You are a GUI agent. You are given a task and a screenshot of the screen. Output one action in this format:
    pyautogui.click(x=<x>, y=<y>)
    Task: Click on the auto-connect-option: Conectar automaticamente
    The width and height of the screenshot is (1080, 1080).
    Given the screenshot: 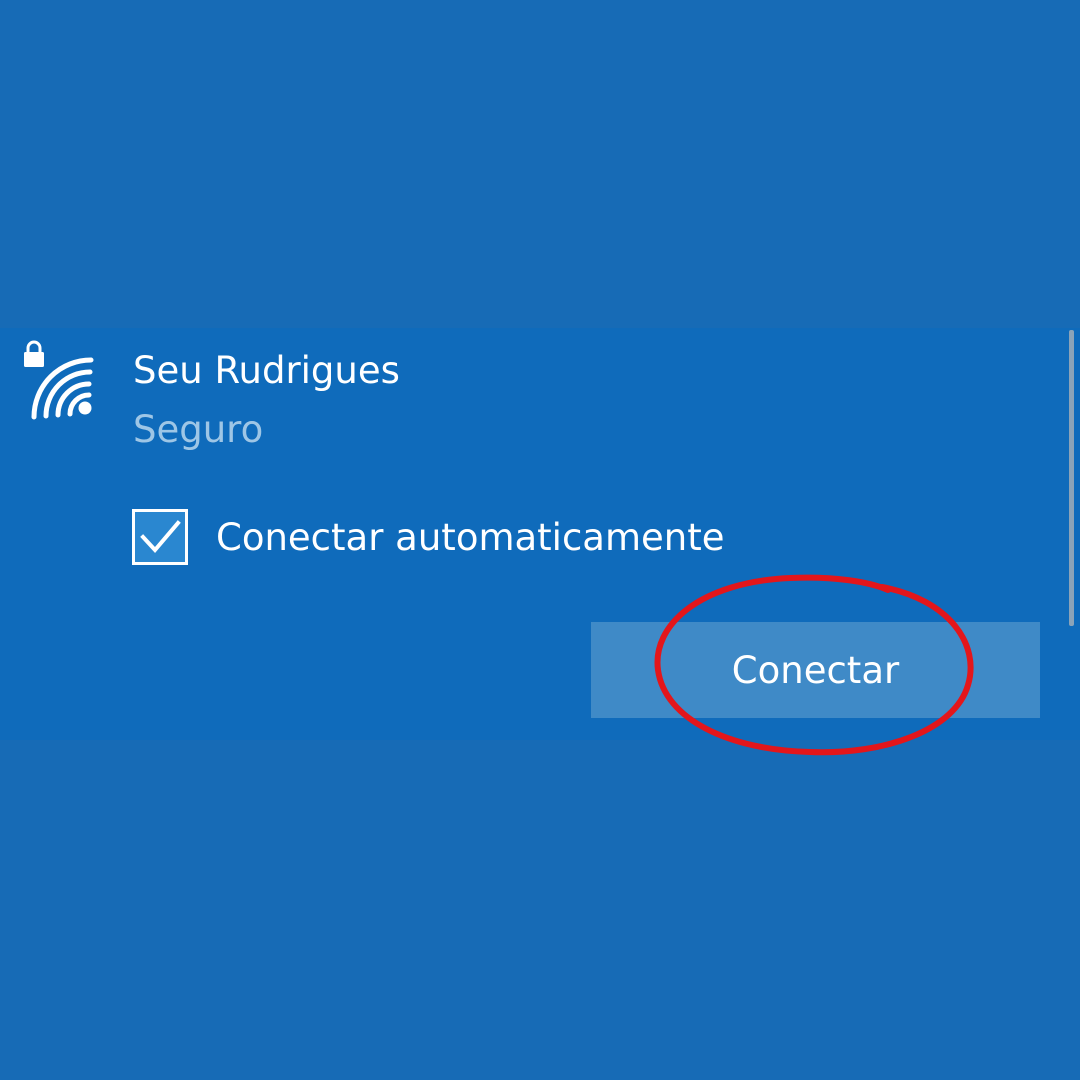 What is the action you would take?
    pyautogui.click(x=428, y=537)
    